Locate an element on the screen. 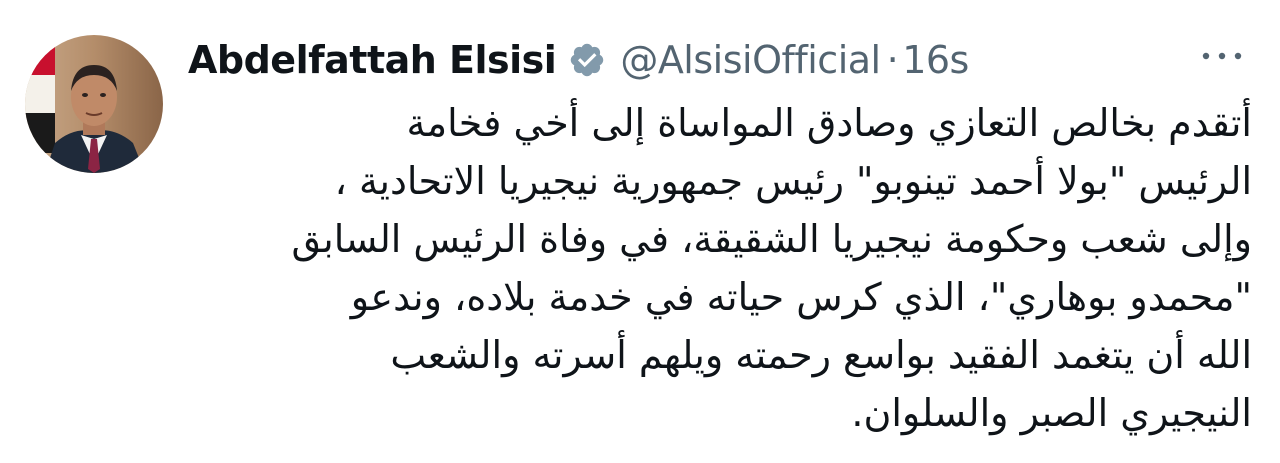 This screenshot has height=463, width=1280. avatar is located at coordinates (94, 104).